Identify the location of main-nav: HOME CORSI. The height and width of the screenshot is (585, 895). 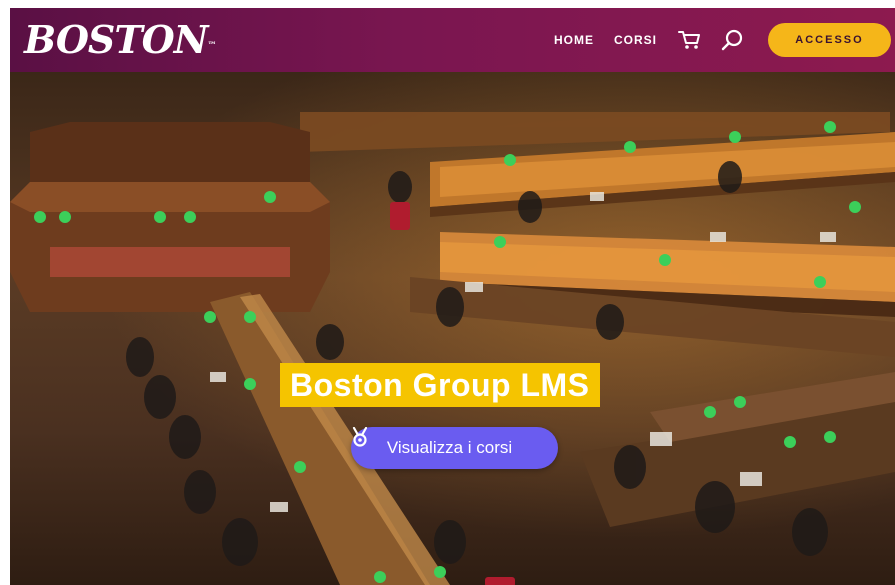
(656, 40).